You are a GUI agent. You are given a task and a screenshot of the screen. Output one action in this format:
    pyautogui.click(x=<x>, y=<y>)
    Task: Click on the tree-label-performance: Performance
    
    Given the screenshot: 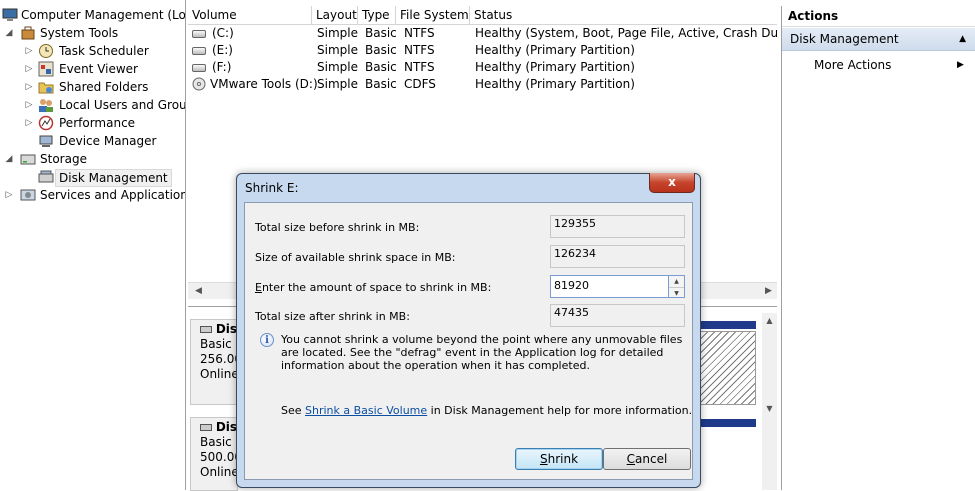 What is the action you would take?
    pyautogui.click(x=97, y=123)
    